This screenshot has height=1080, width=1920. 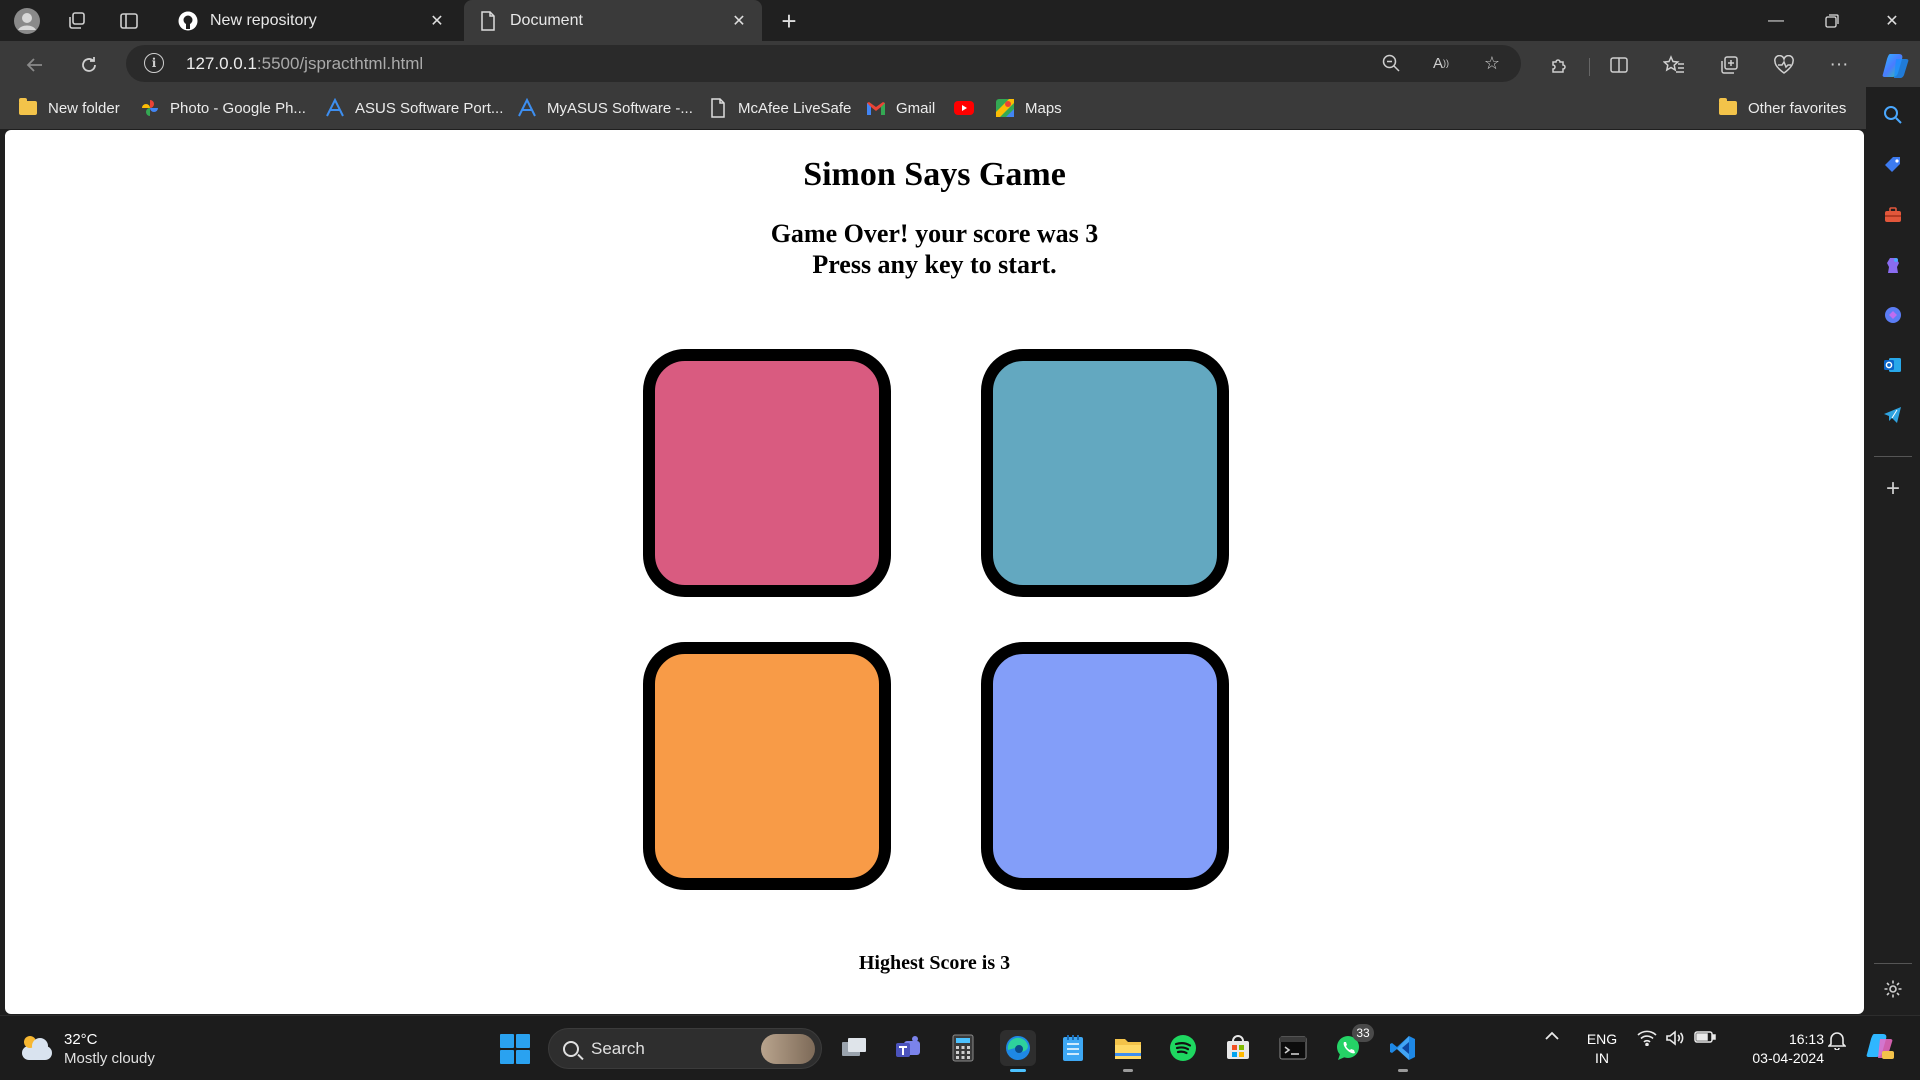 What do you see at coordinates (1893, 315) in the screenshot?
I see `copilot-sidebar-icon` at bounding box center [1893, 315].